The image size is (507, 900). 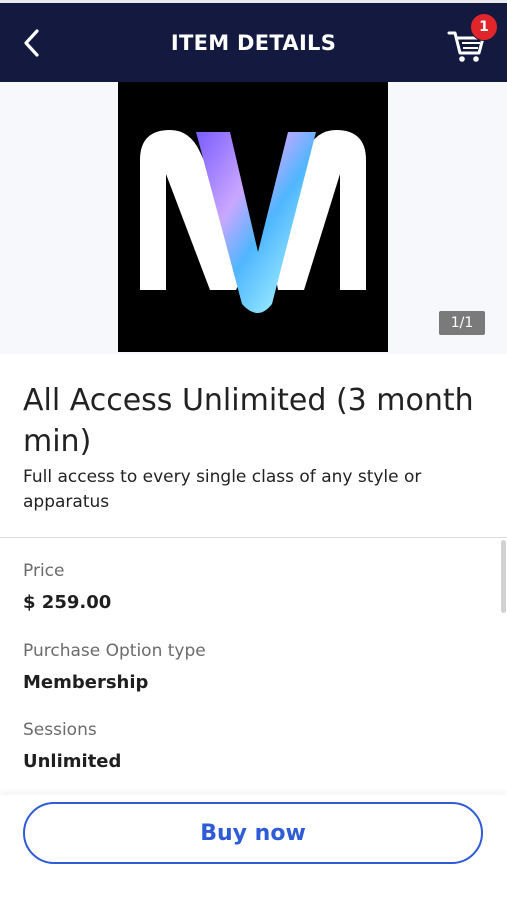 I want to click on purchase-option-type-label: Purchase Option type, so click(x=114, y=651).